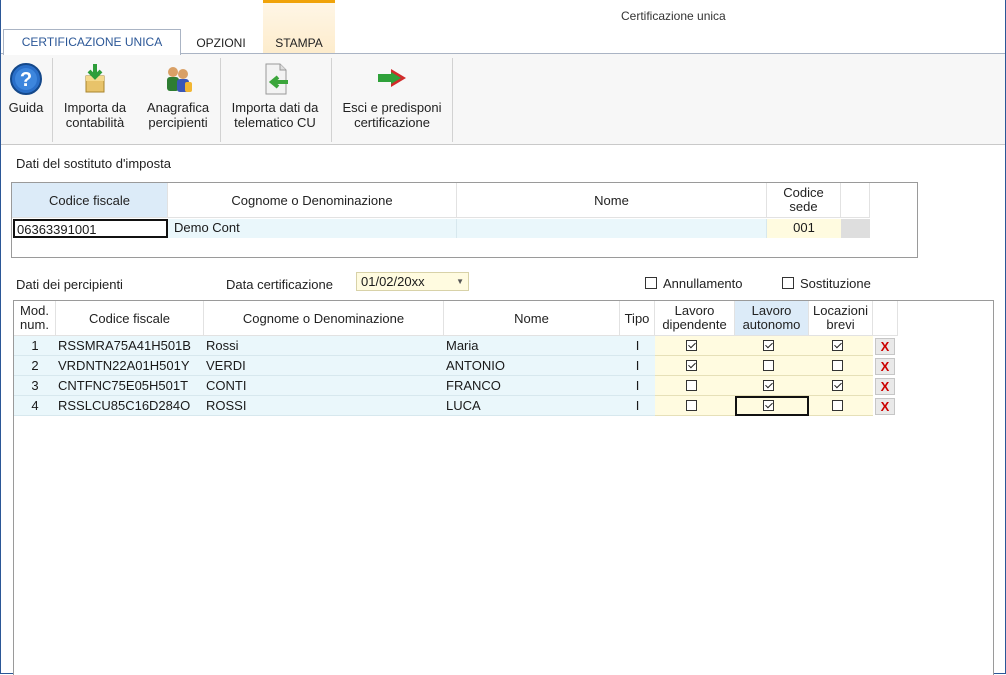 The height and width of the screenshot is (675, 1006). What do you see at coordinates (637, 318) in the screenshot?
I see `header-tipo: Tipo` at bounding box center [637, 318].